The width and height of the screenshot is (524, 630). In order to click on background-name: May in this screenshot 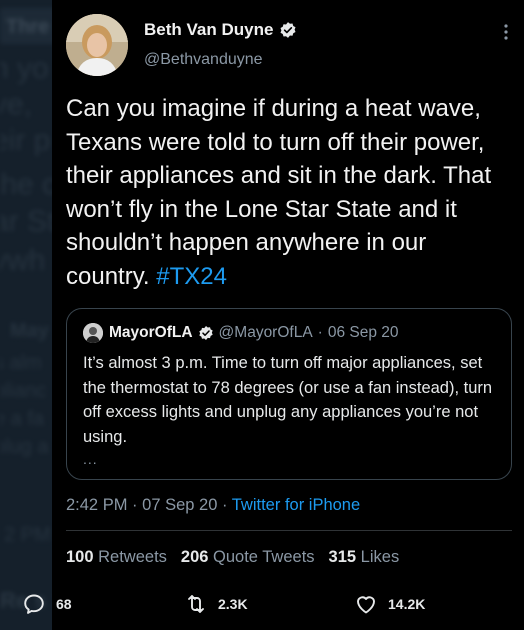, I will do `click(29, 331)`.